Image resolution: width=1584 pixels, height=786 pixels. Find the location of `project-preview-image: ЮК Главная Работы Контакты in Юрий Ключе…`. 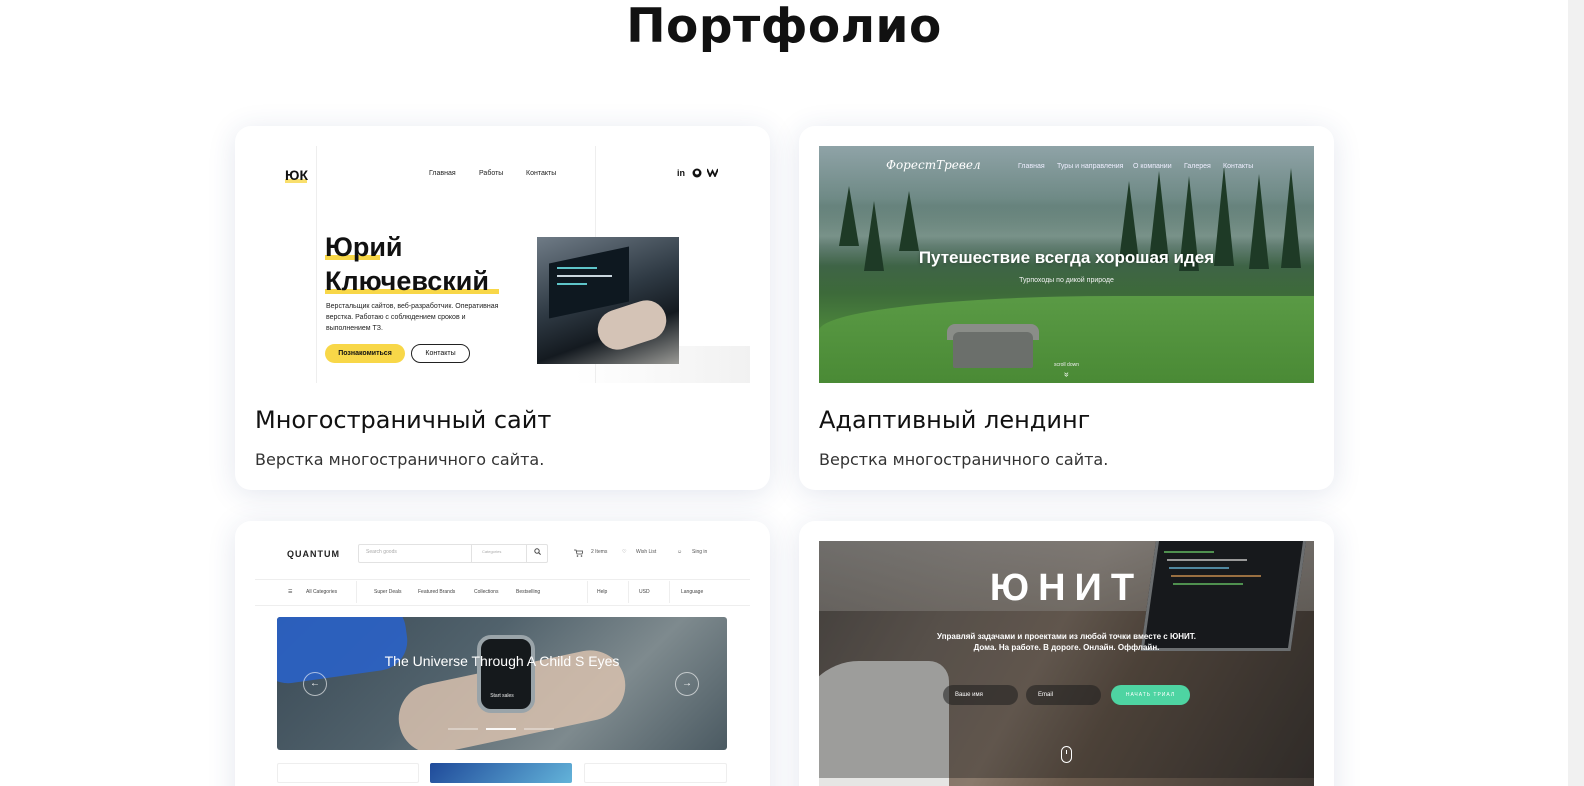

project-preview-image: ЮК Главная Работы Контакты in Юрий Ключе… is located at coordinates (502, 264).